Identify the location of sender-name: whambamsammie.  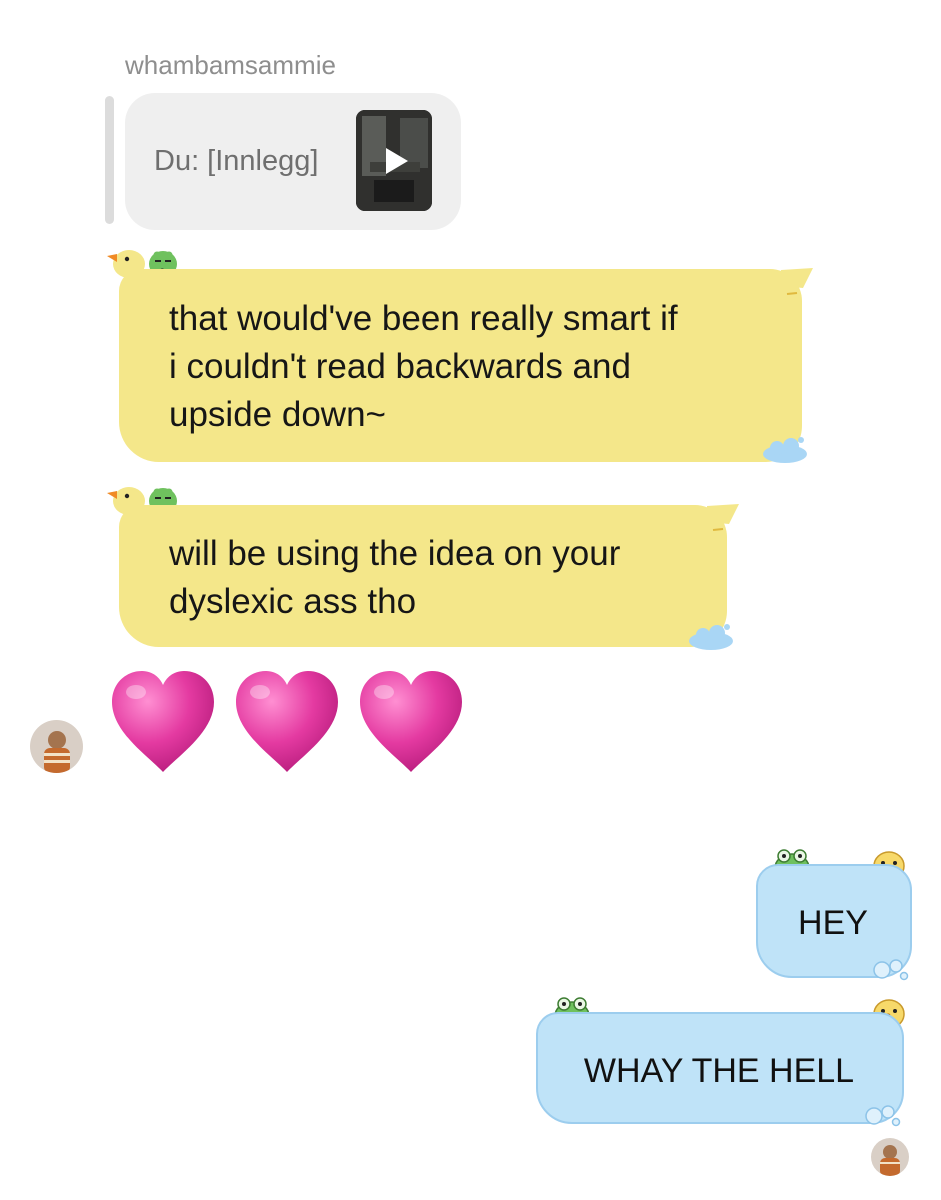
(230, 65).